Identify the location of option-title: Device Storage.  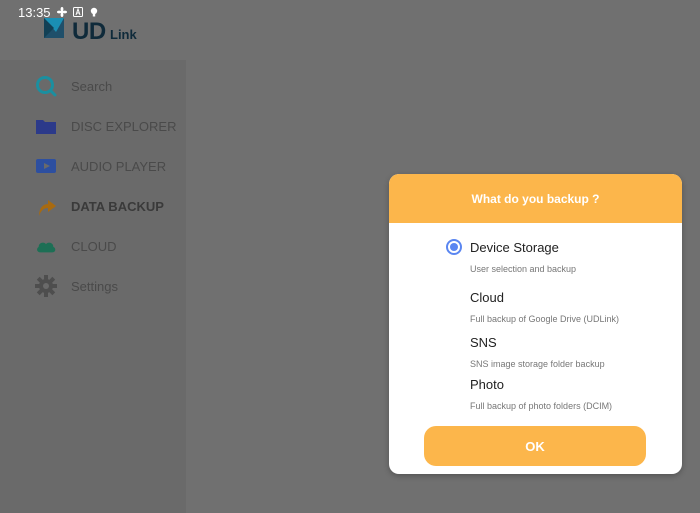
(514, 247).